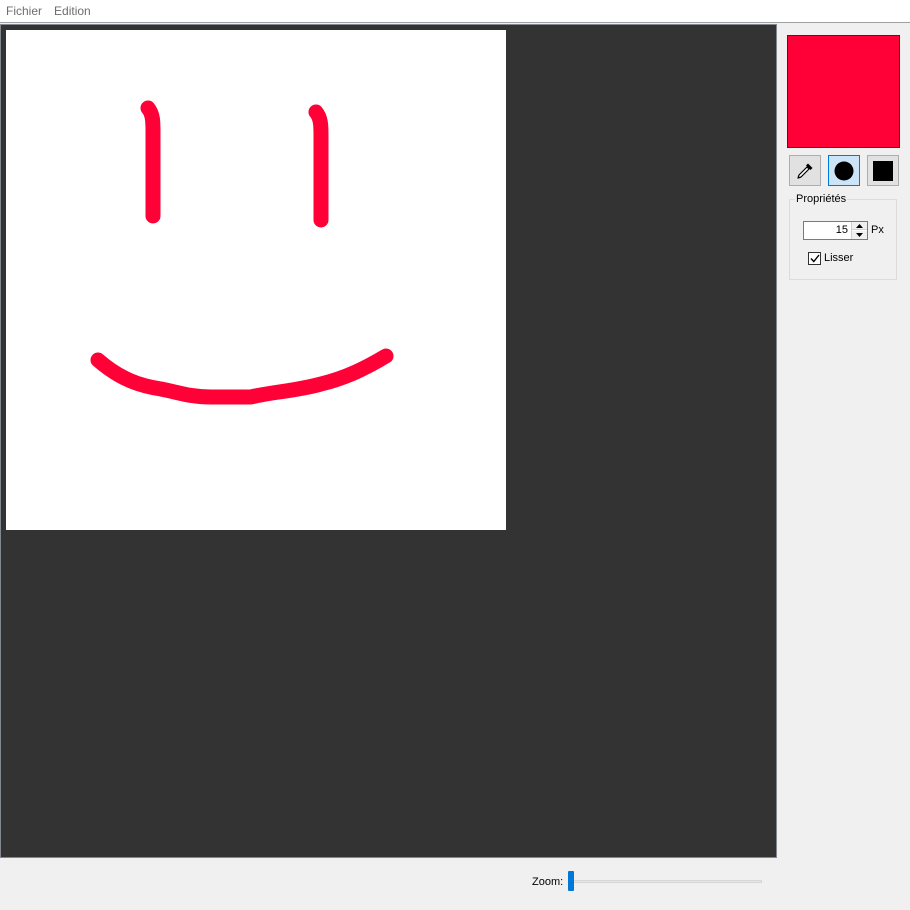 The width and height of the screenshot is (910, 910). I want to click on round-brush-tool-button, so click(844, 170).